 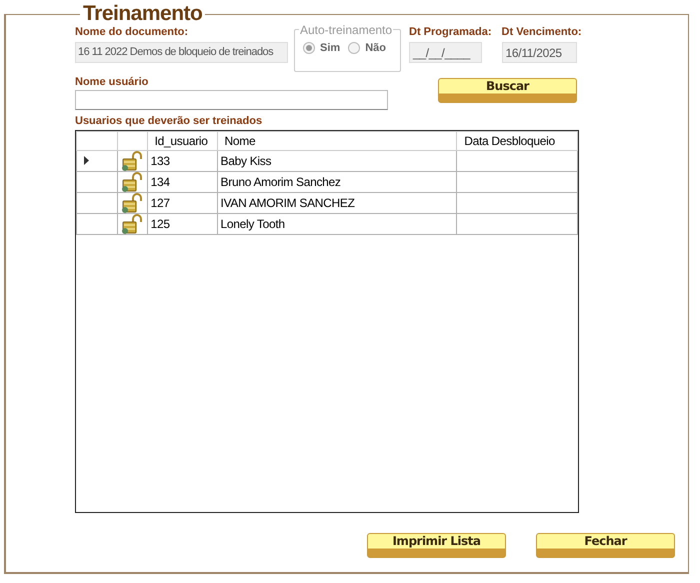 What do you see at coordinates (182, 161) in the screenshot?
I see `table-cell: 133` at bounding box center [182, 161].